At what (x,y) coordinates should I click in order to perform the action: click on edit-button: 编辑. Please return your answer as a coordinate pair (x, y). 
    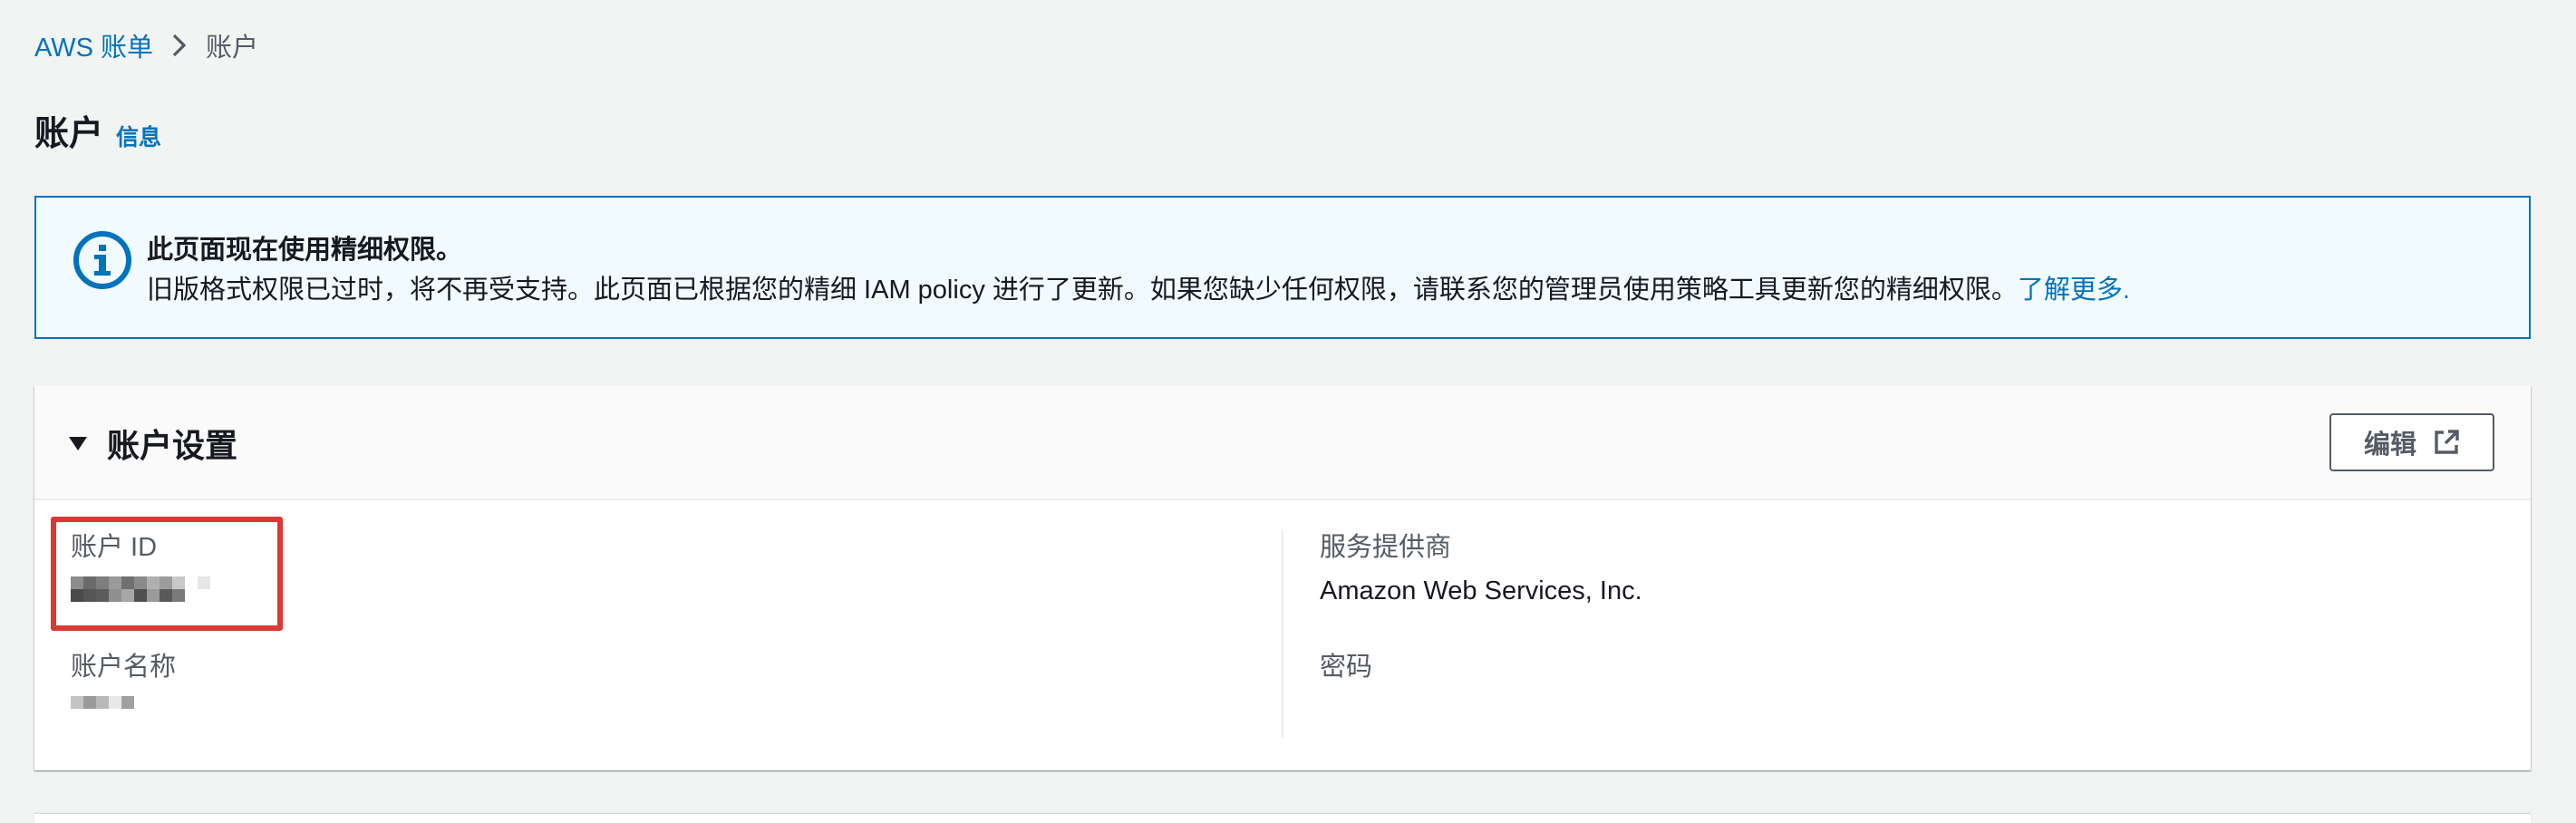
    Looking at the image, I should click on (2411, 442).